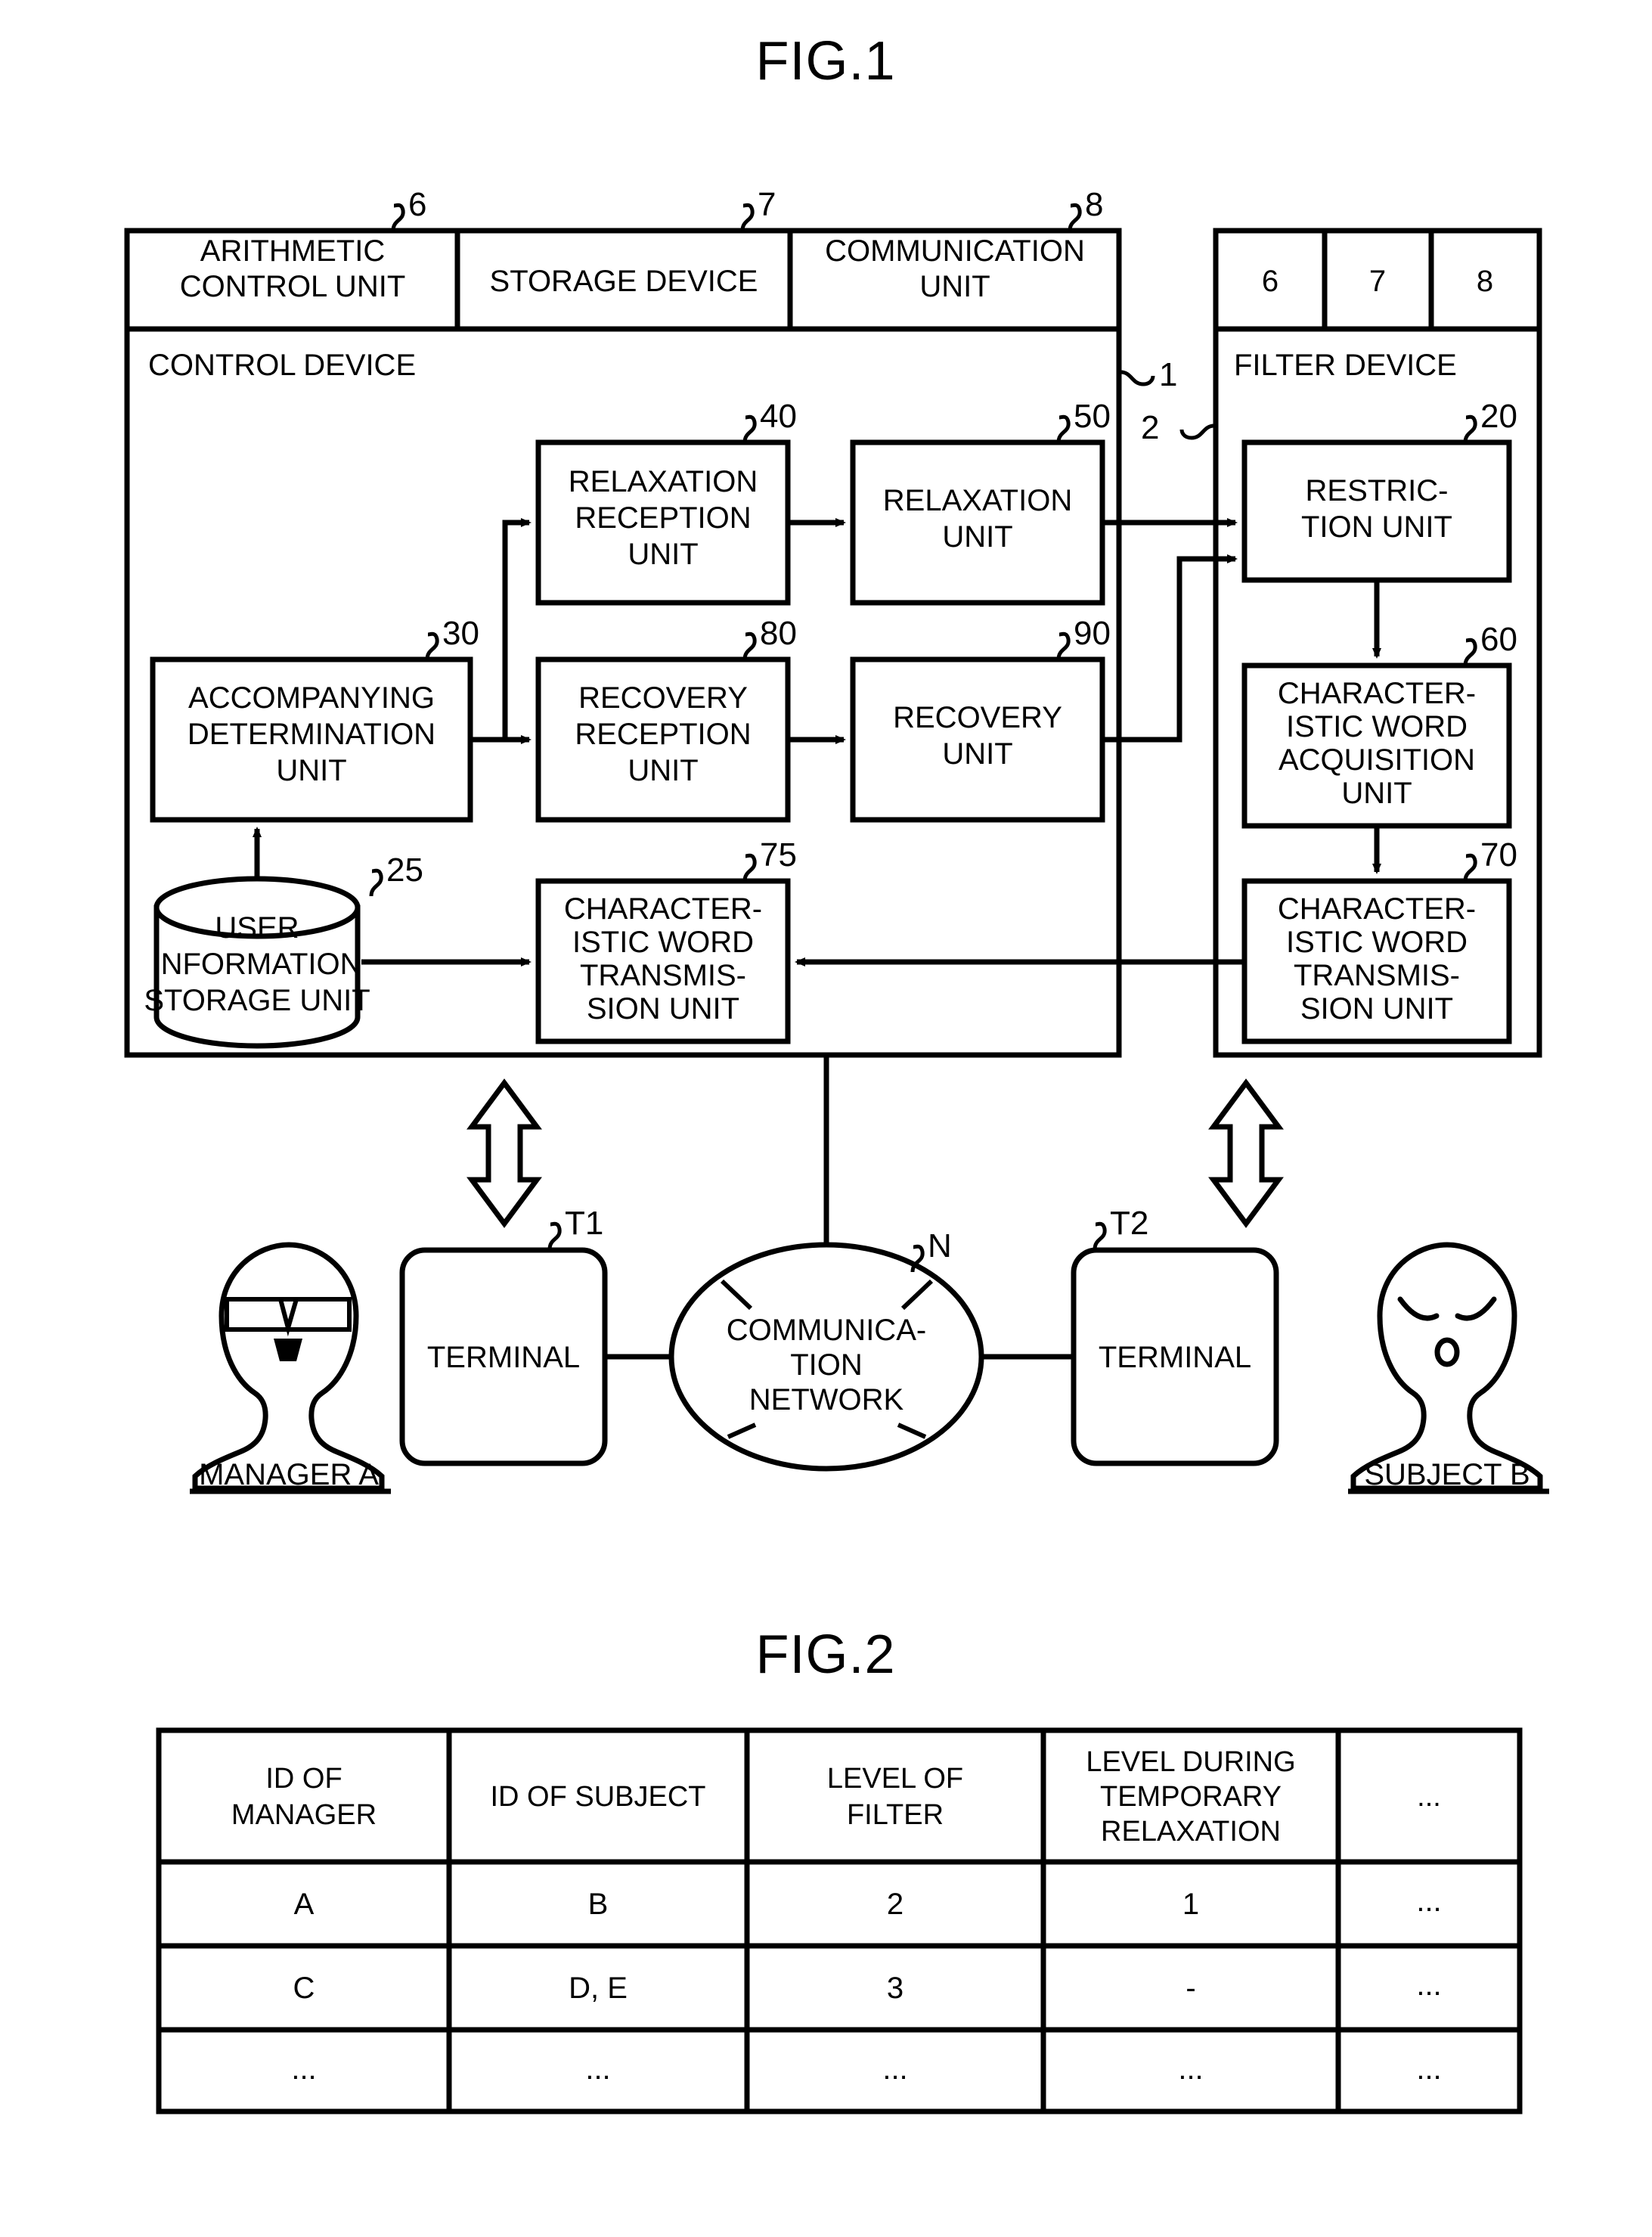  Describe the element at coordinates (304, 1988) in the screenshot. I see `table-cell-r1-c0: C` at that location.